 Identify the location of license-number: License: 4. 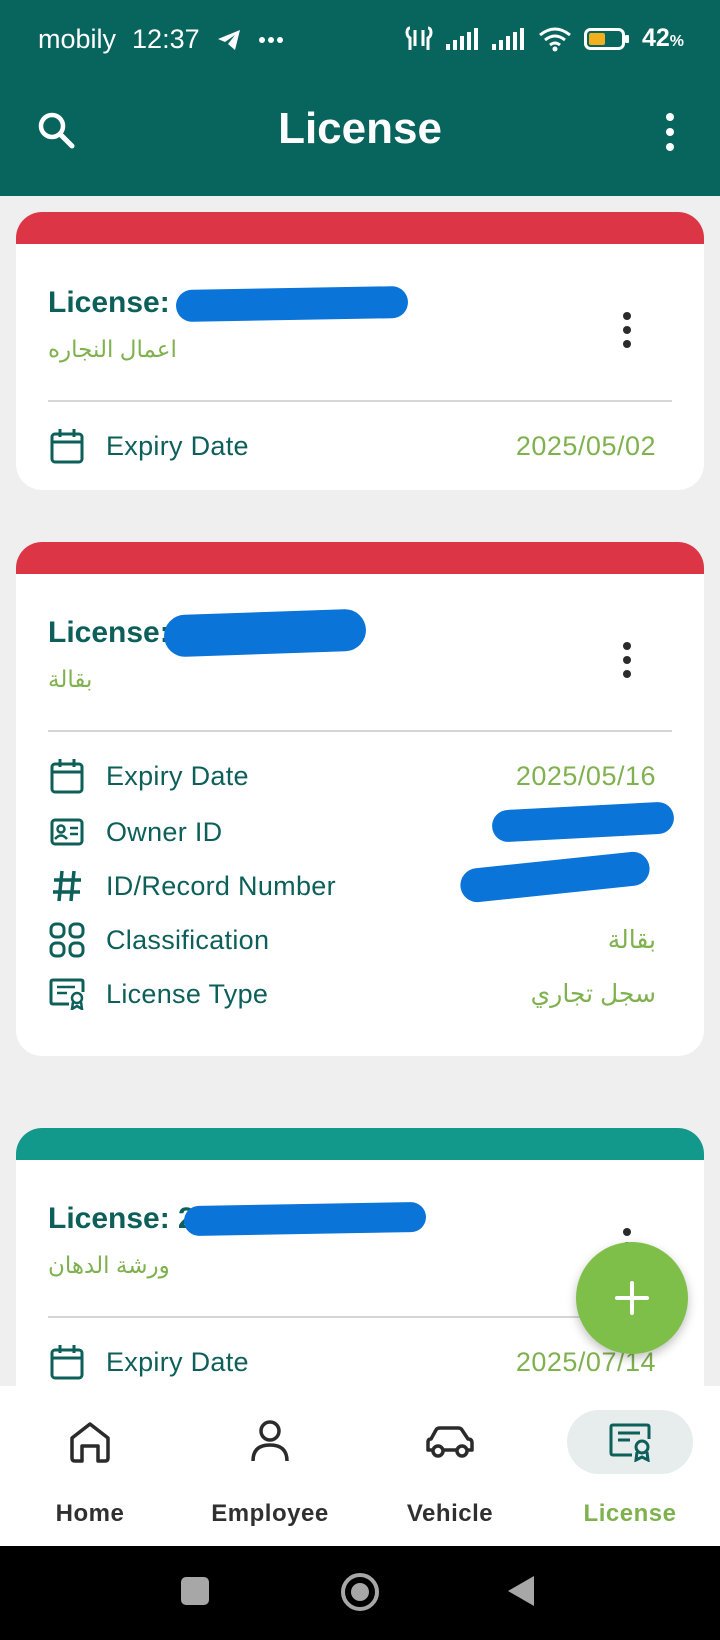
(121, 302).